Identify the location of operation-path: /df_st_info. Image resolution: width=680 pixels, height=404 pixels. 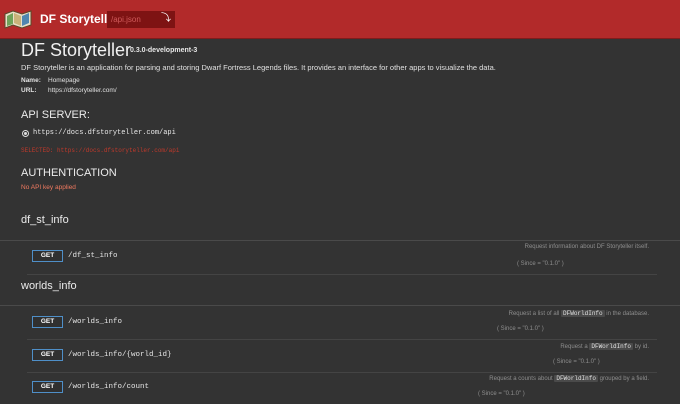
(93, 256).